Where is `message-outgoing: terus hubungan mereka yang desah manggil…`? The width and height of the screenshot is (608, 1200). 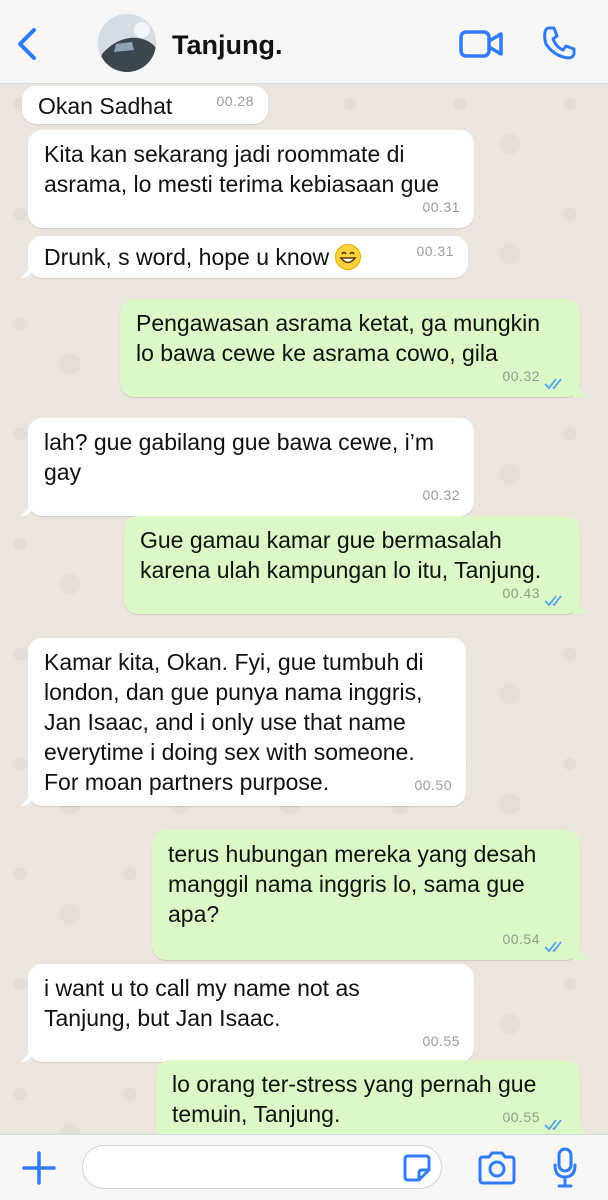
message-outgoing: terus hubungan mereka yang desah manggil… is located at coordinates (366, 895).